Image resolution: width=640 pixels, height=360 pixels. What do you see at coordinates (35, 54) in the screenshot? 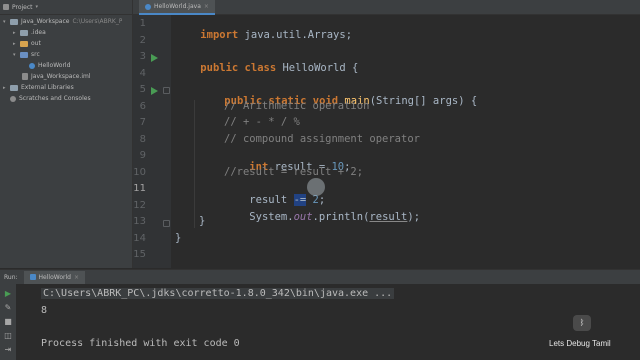
I see `tree-item-label: src` at bounding box center [35, 54].